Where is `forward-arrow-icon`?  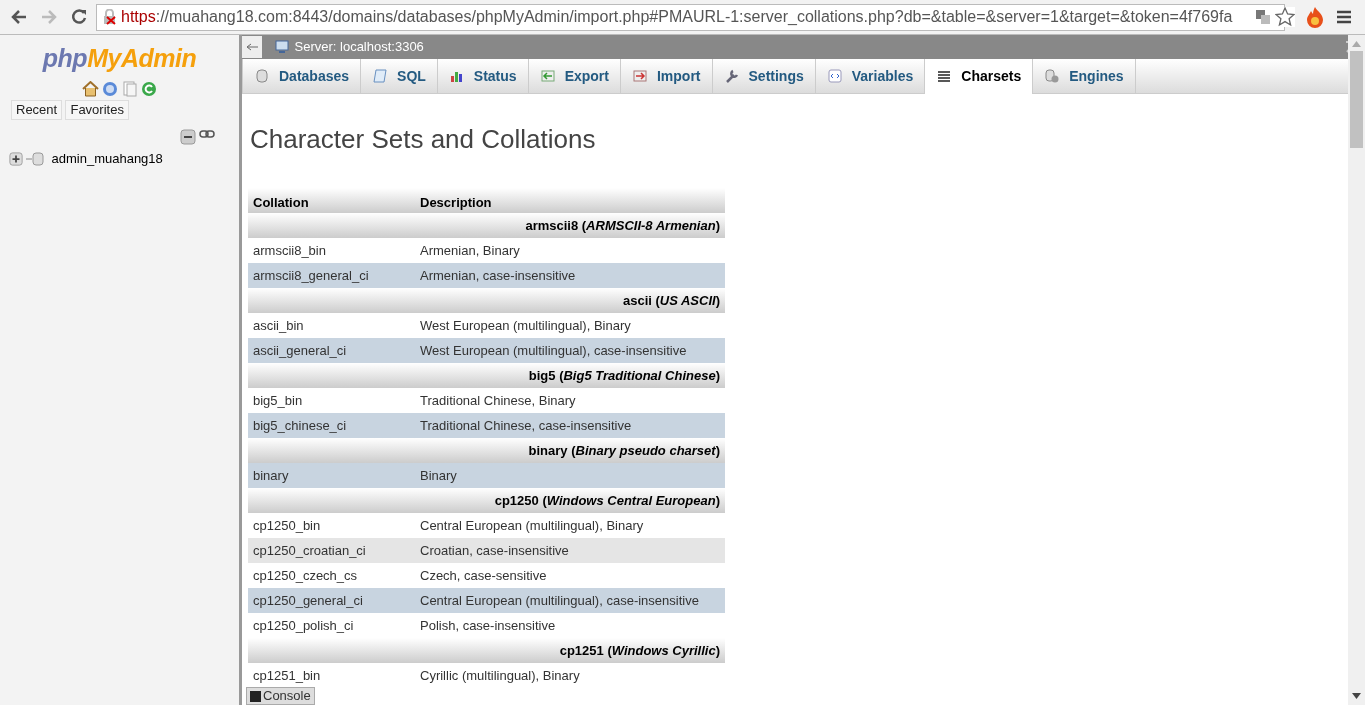
forward-arrow-icon is located at coordinates (49, 17).